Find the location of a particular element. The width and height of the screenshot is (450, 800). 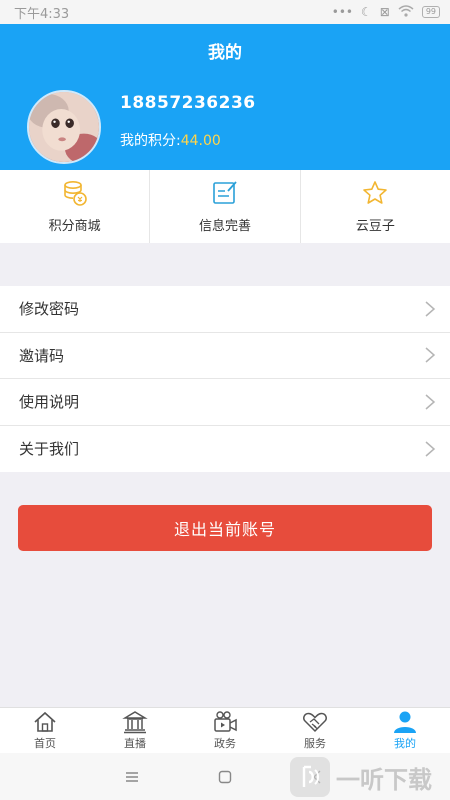

tab-mine: 我的 is located at coordinates (405, 730).